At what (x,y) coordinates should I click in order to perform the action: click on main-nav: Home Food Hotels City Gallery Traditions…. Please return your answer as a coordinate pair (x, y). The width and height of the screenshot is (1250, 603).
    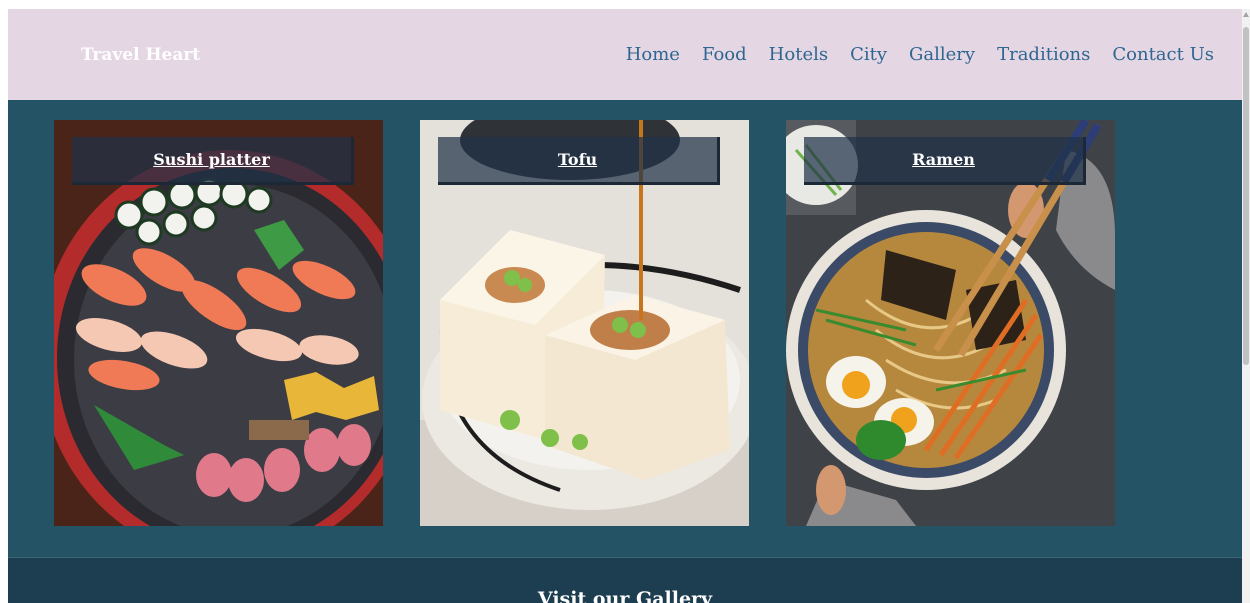
    Looking at the image, I should click on (920, 54).